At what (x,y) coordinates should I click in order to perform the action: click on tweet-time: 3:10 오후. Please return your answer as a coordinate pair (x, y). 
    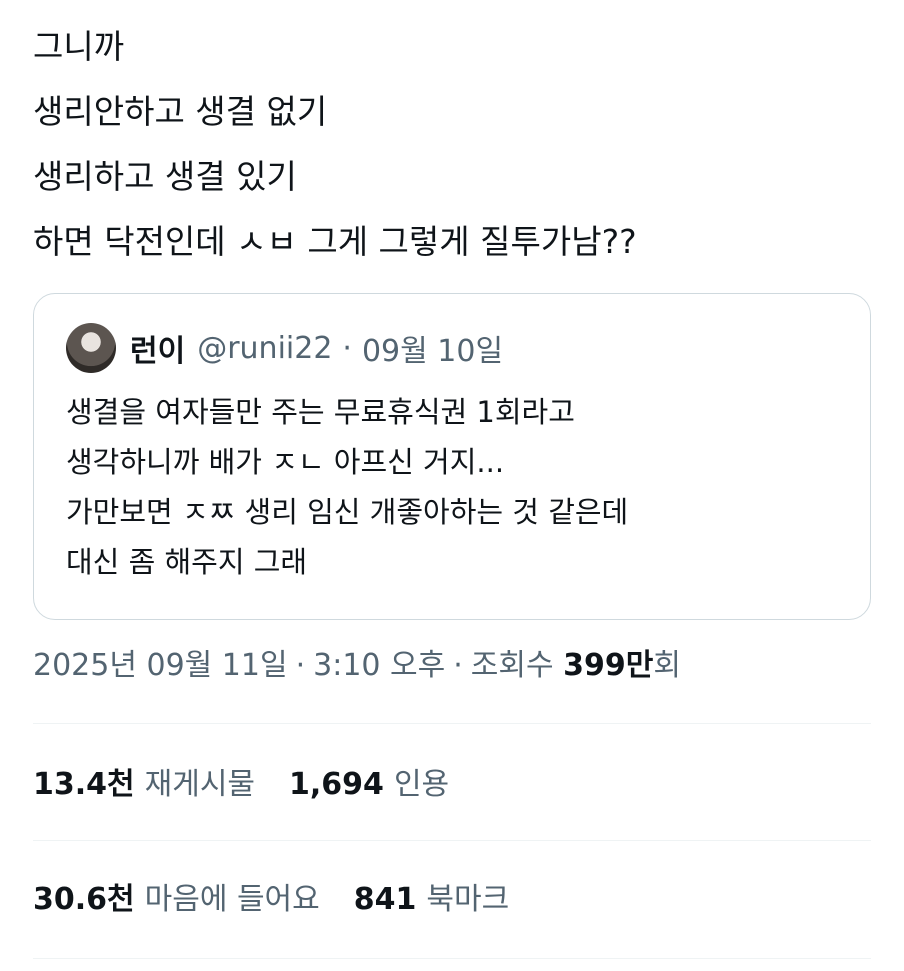
    Looking at the image, I should click on (379, 665).